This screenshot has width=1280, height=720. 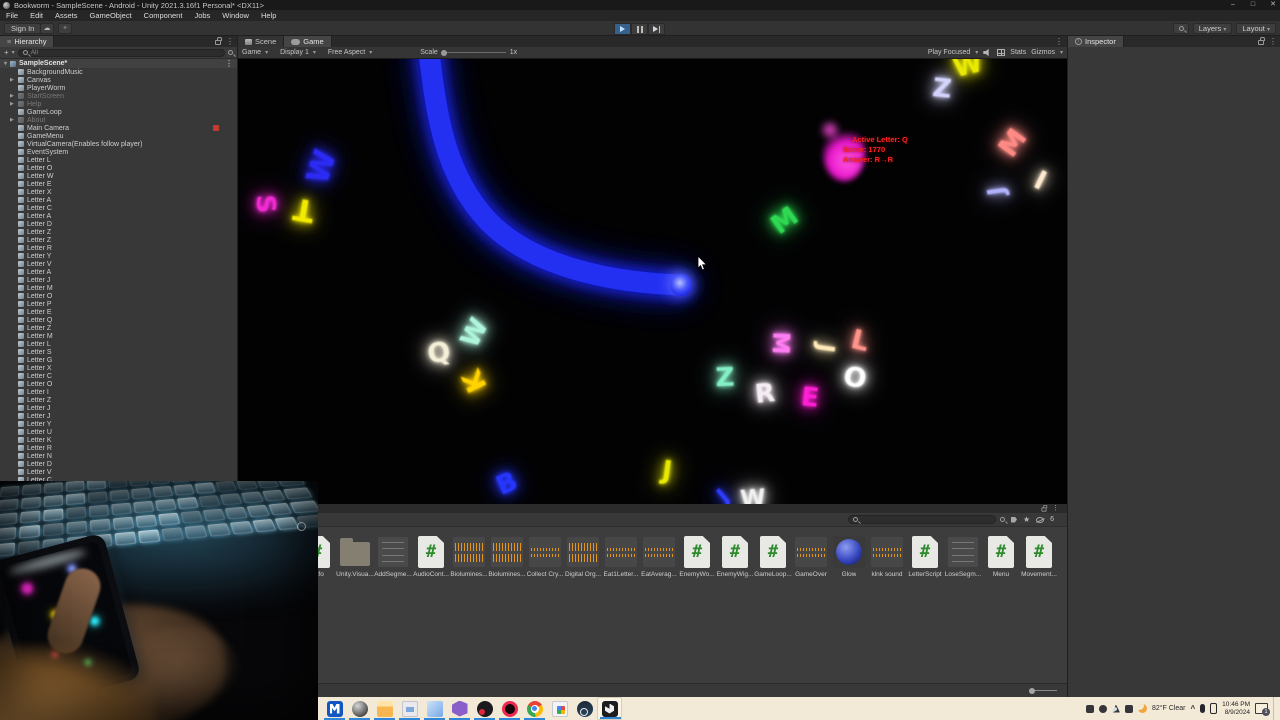 I want to click on lock-icon, so click(x=1044, y=508).